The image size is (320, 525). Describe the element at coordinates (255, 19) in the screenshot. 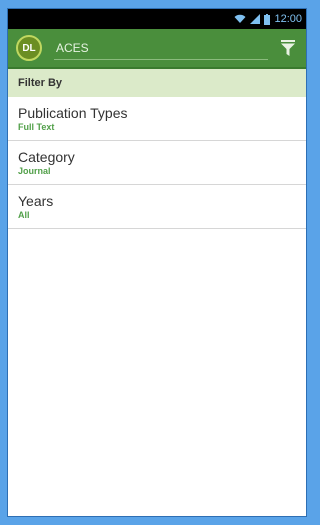

I see `signal-icon` at that location.